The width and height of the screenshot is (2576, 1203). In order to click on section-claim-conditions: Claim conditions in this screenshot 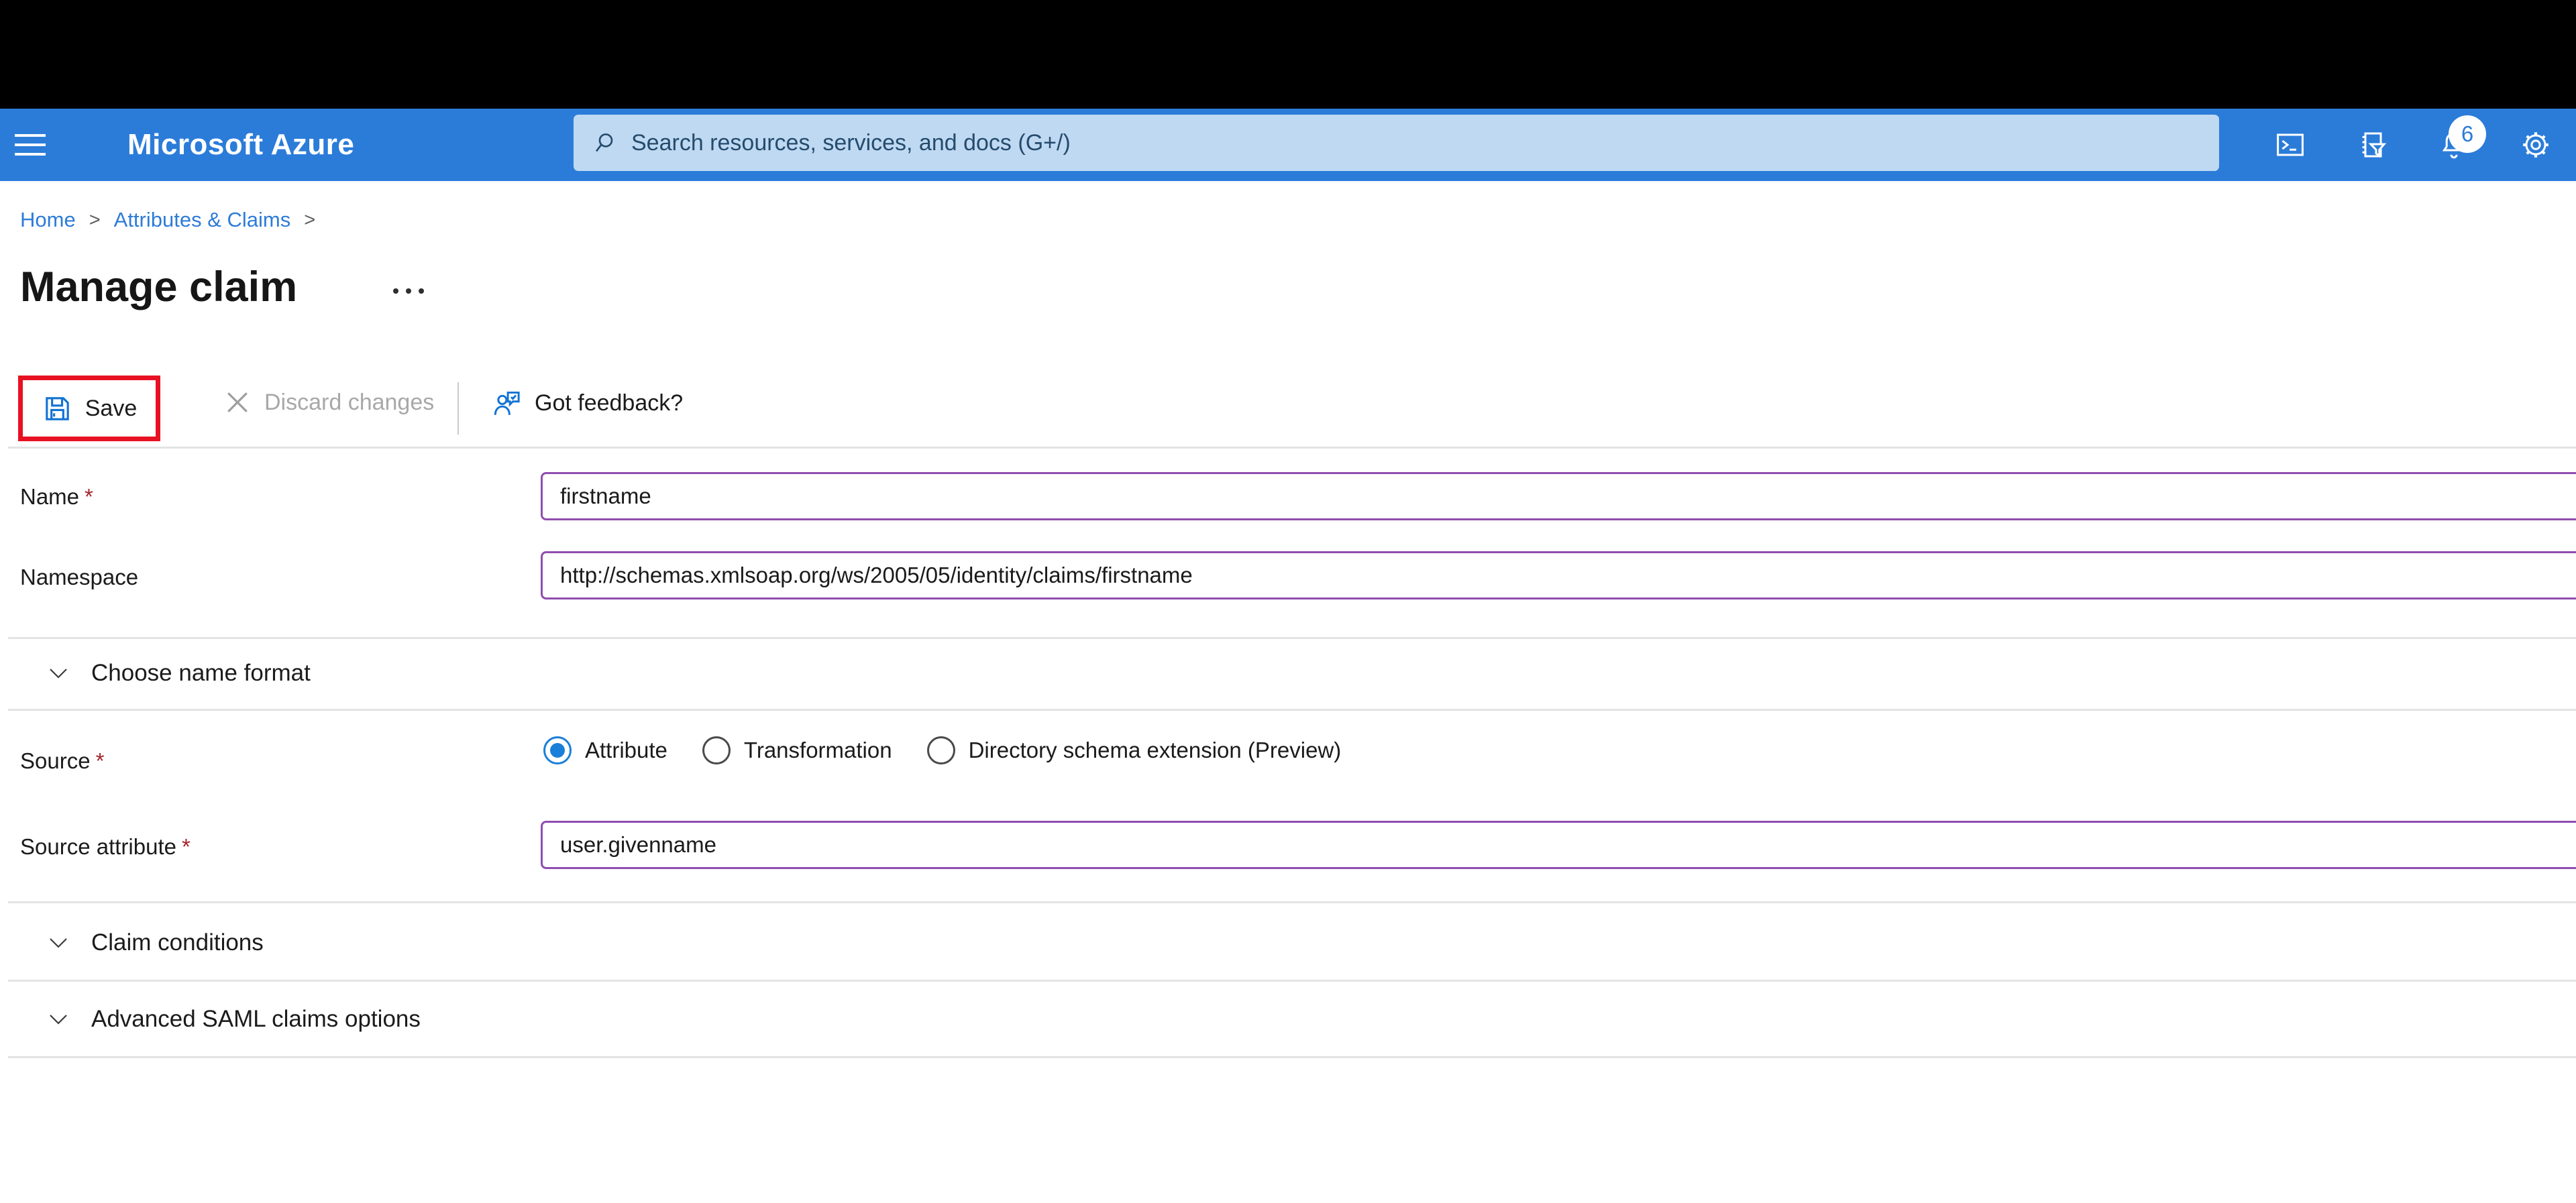, I will do `click(156, 942)`.